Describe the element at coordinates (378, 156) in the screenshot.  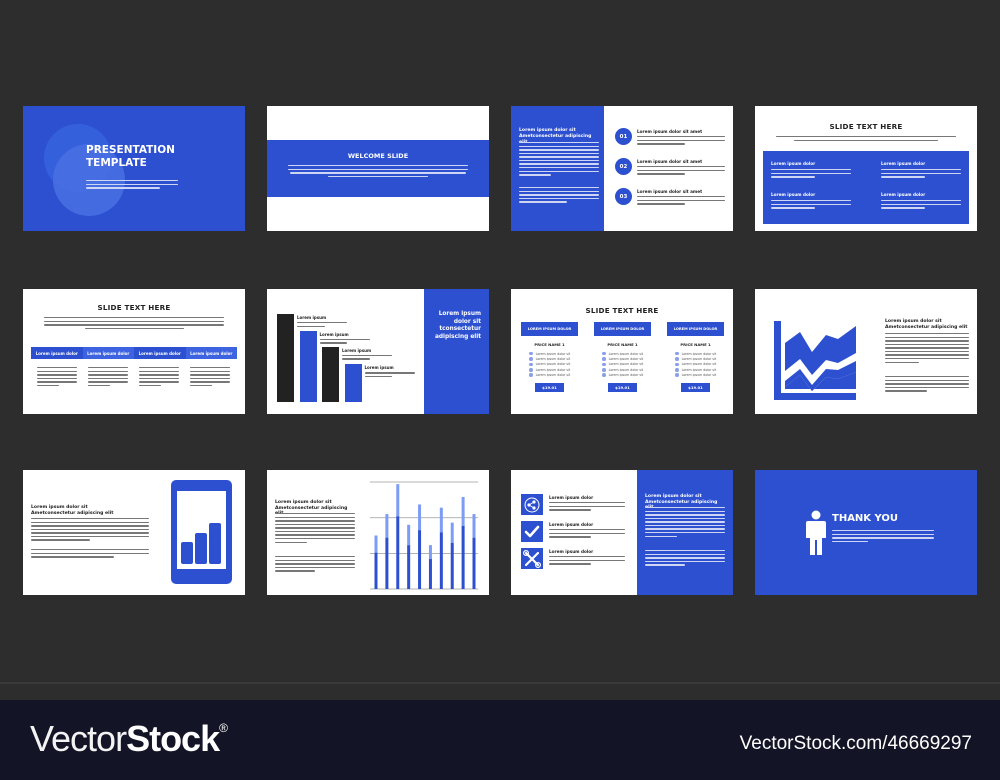
I see `welcome-title: WELCOME SLIDE` at that location.